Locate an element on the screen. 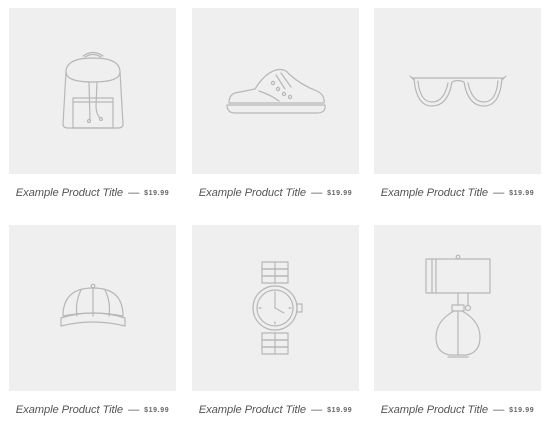 Image resolution: width=551 pixels, height=425 pixels. watch-icon is located at coordinates (277, 308).